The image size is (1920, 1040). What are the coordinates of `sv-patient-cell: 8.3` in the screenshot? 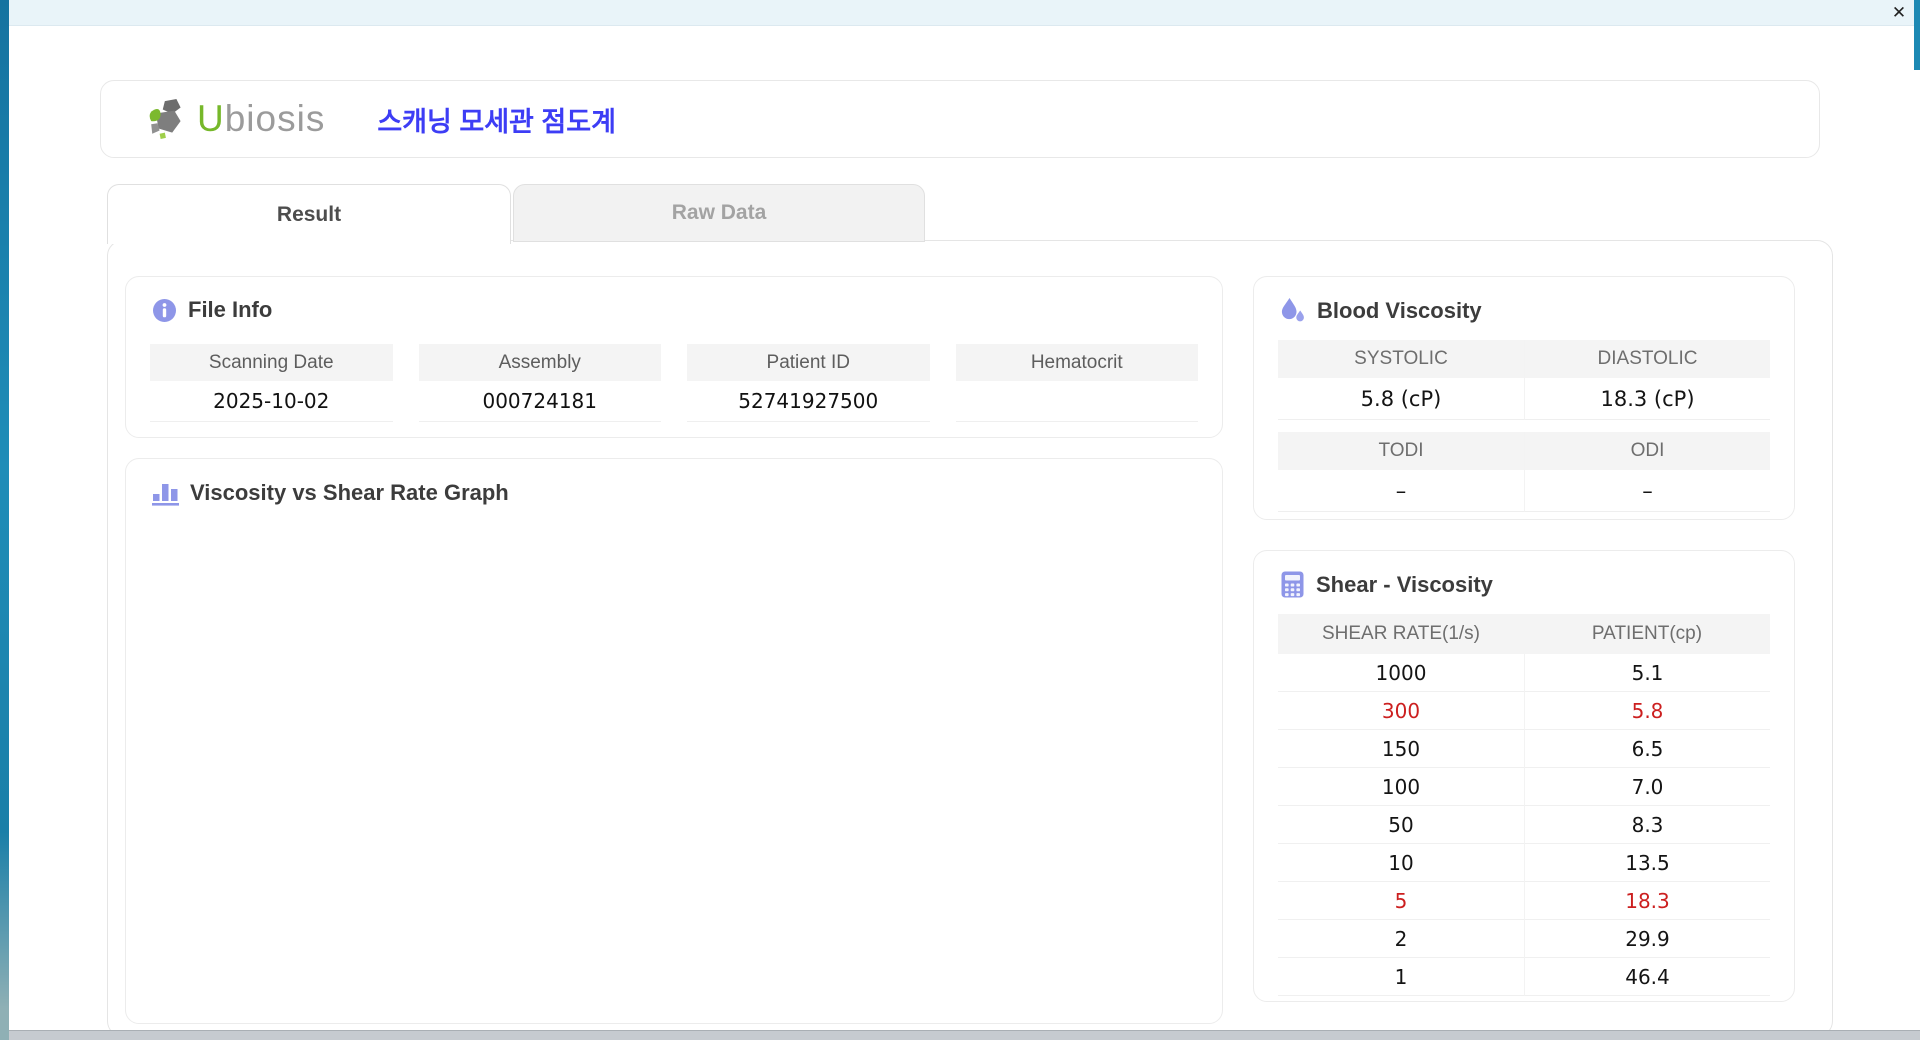 It's located at (1647, 825).